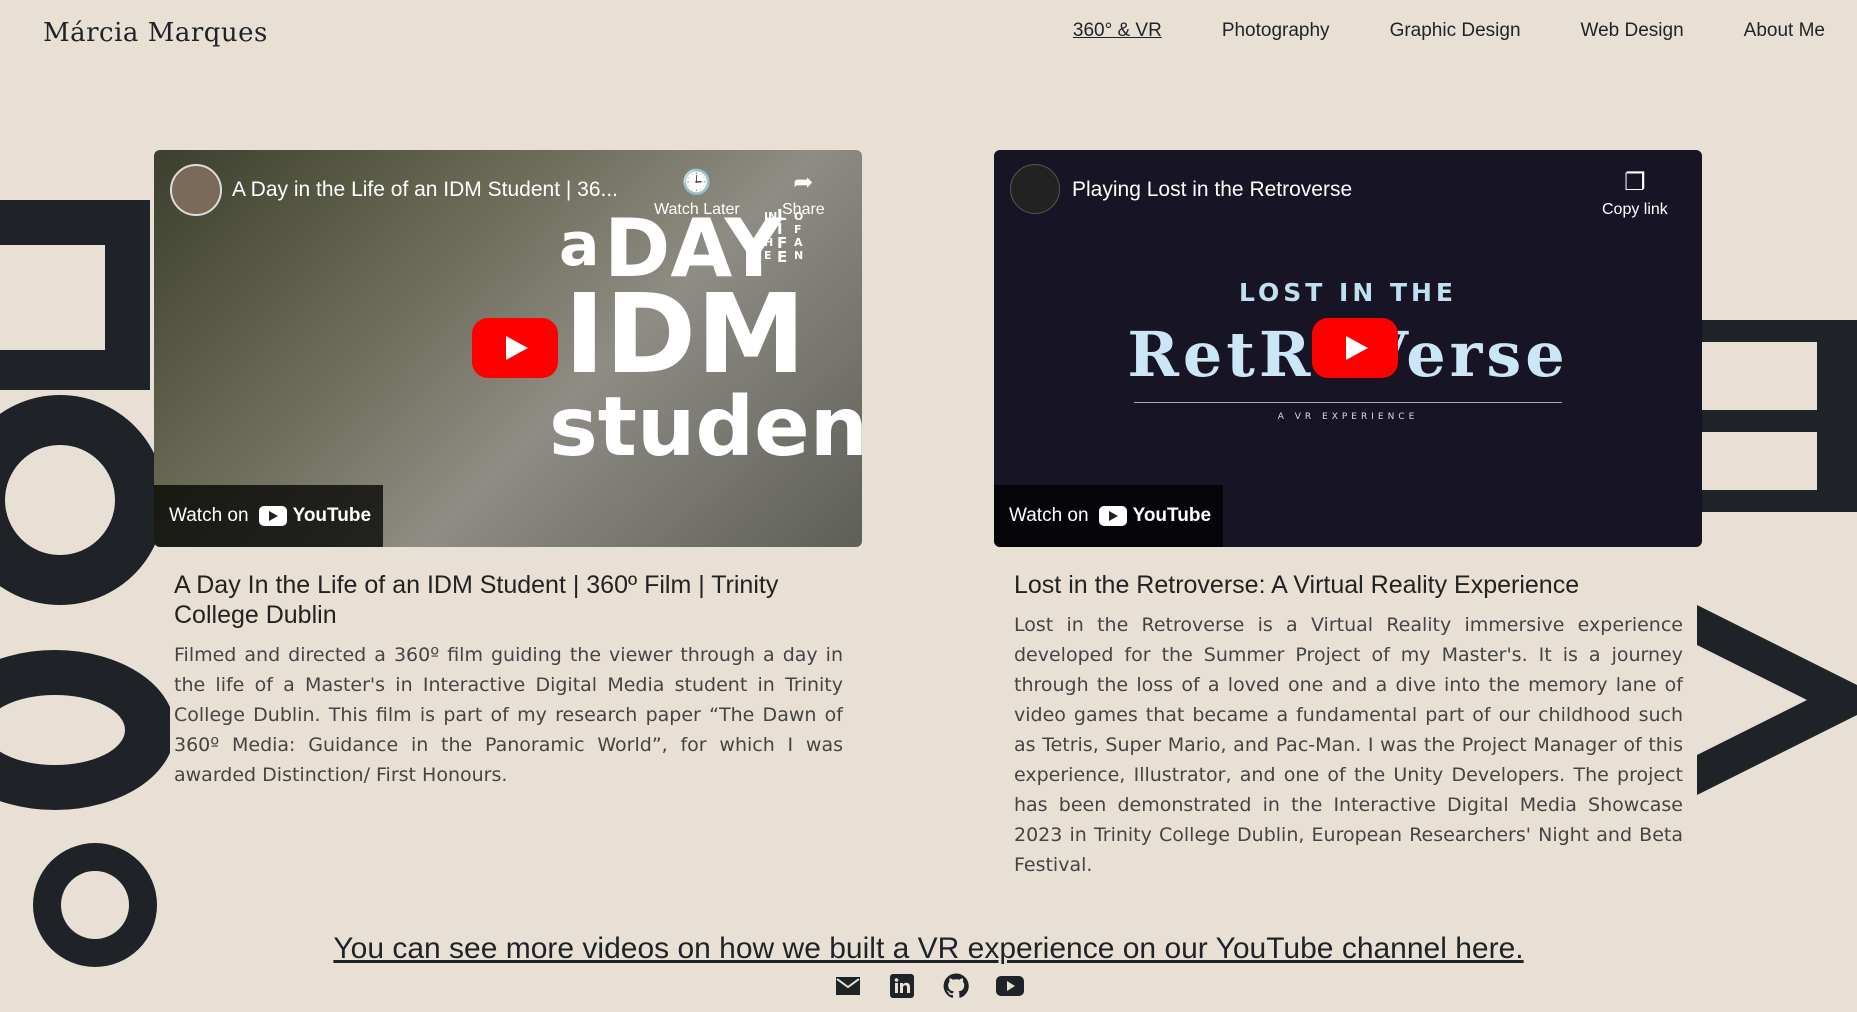  What do you see at coordinates (705, 427) in the screenshot?
I see `overlay-student: student` at bounding box center [705, 427].